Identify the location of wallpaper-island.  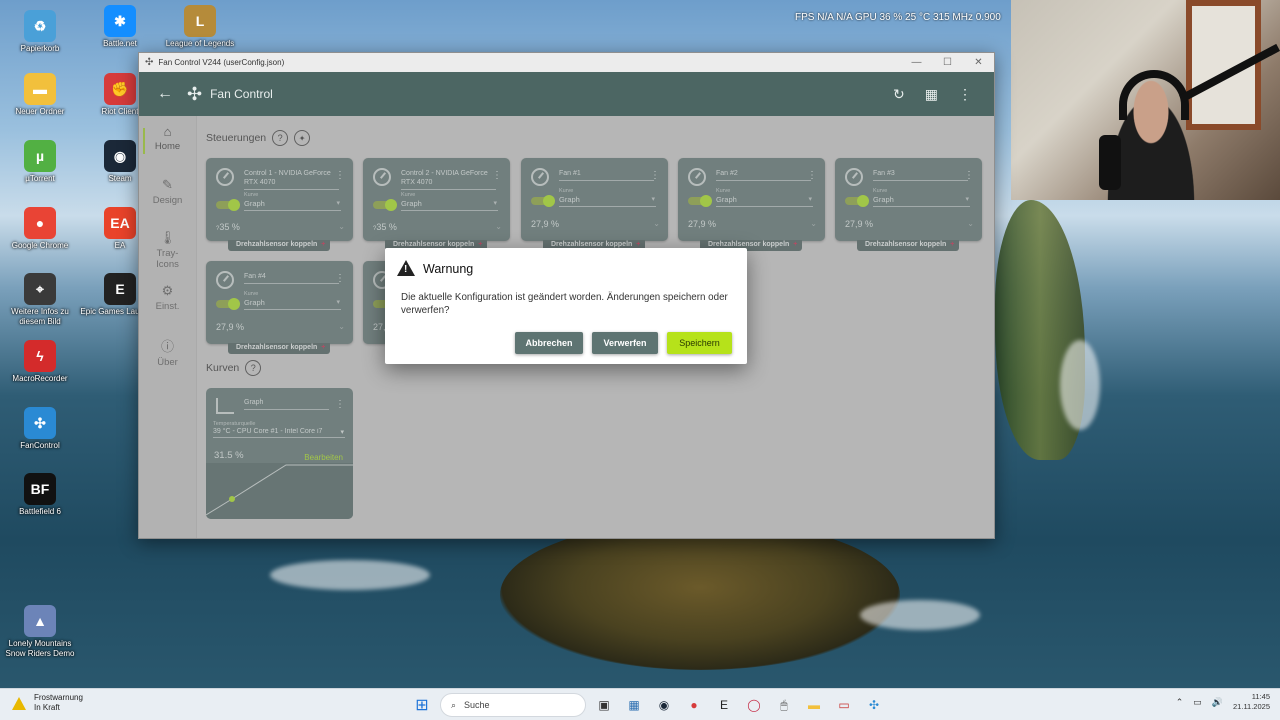
(700, 595).